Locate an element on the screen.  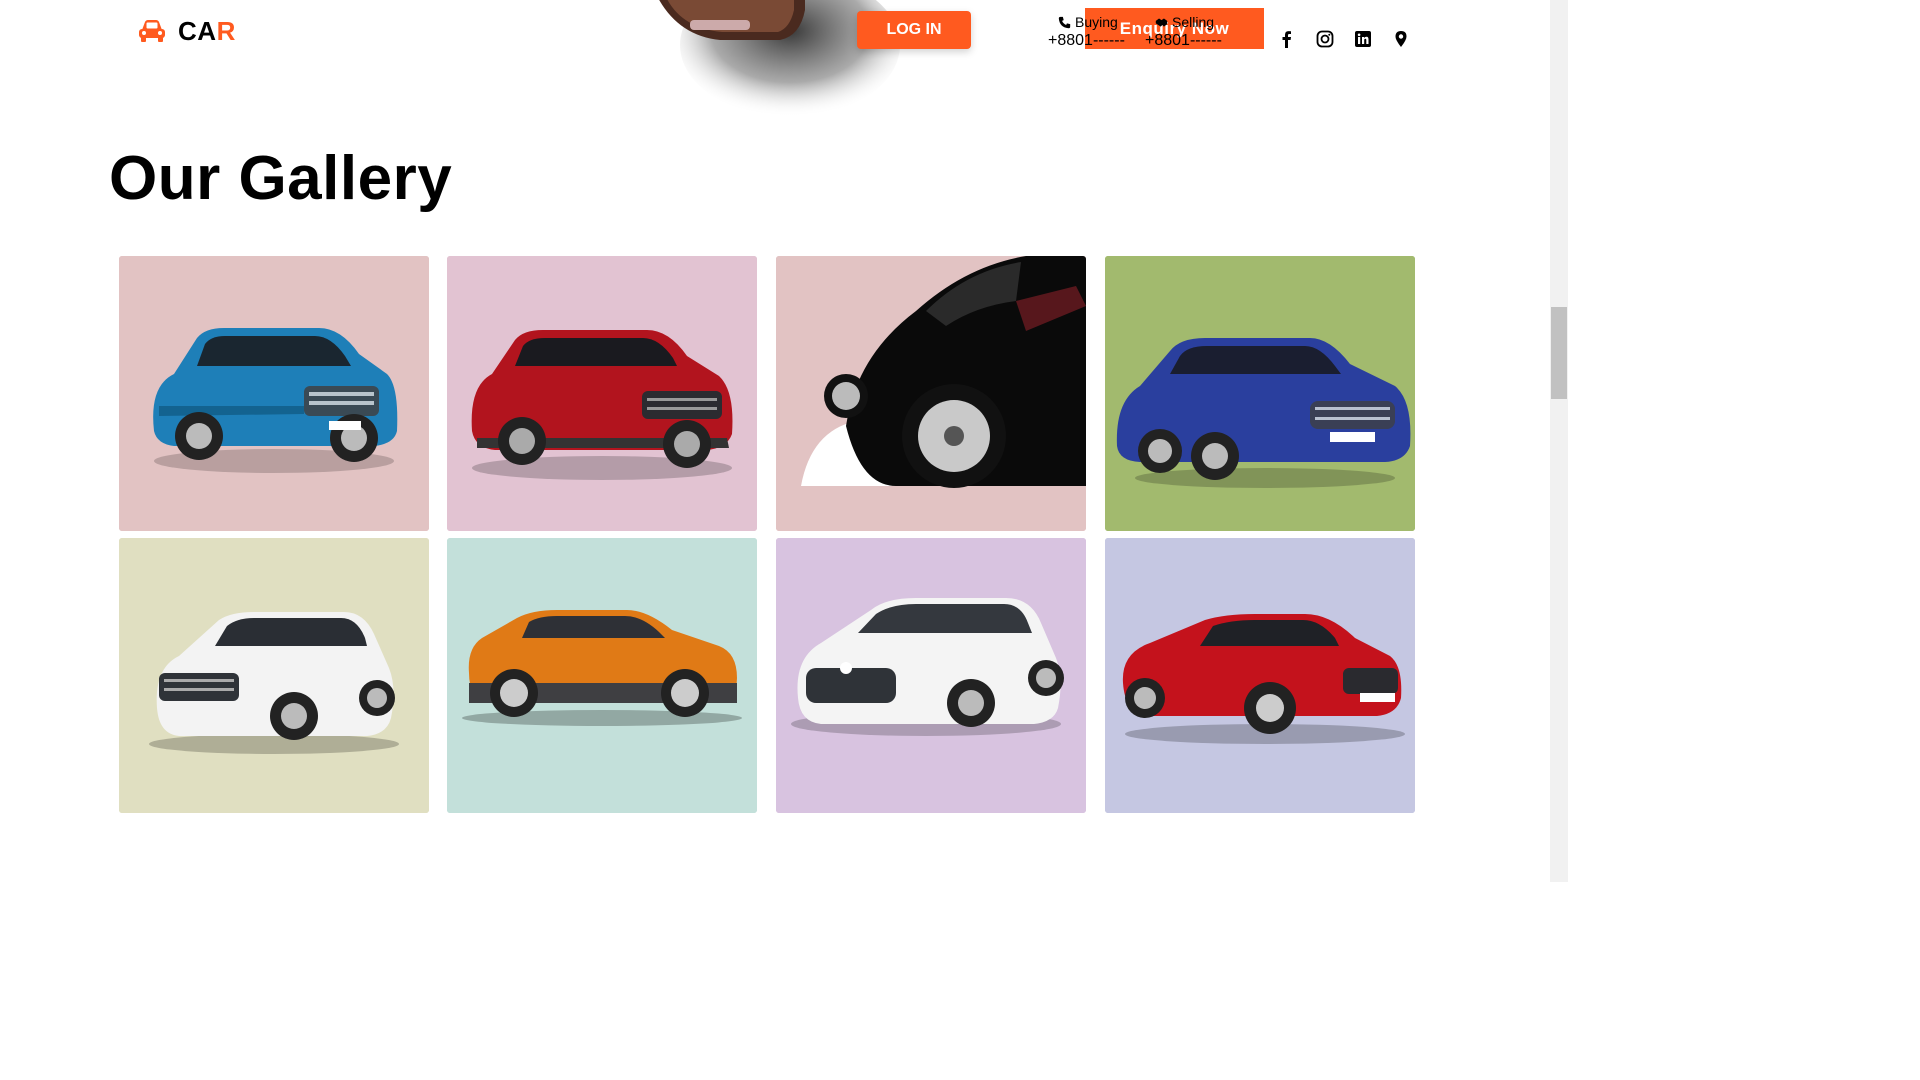
login-button: LOG IN is located at coordinates (914, 30).